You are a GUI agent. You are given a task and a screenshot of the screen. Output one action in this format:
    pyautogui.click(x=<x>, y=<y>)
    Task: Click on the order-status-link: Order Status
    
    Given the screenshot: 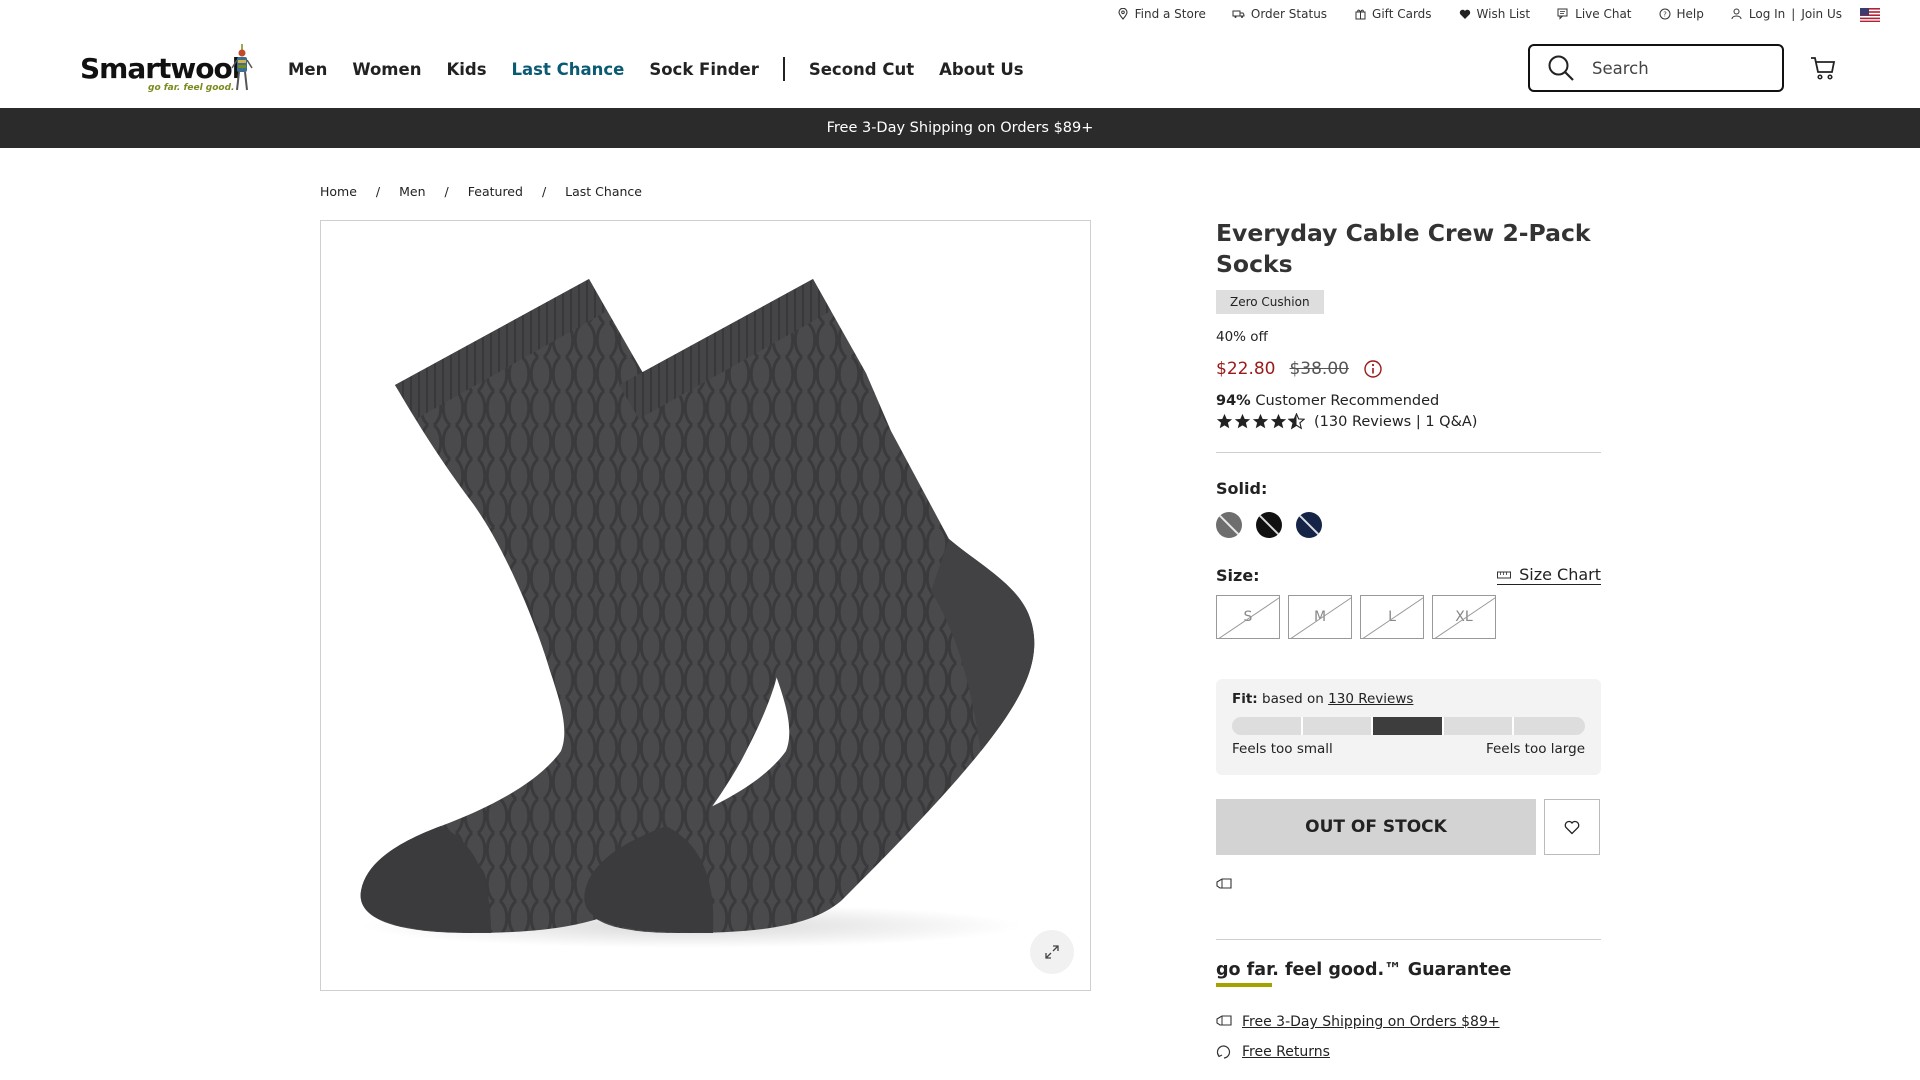 What is the action you would take?
    pyautogui.click(x=1279, y=14)
    